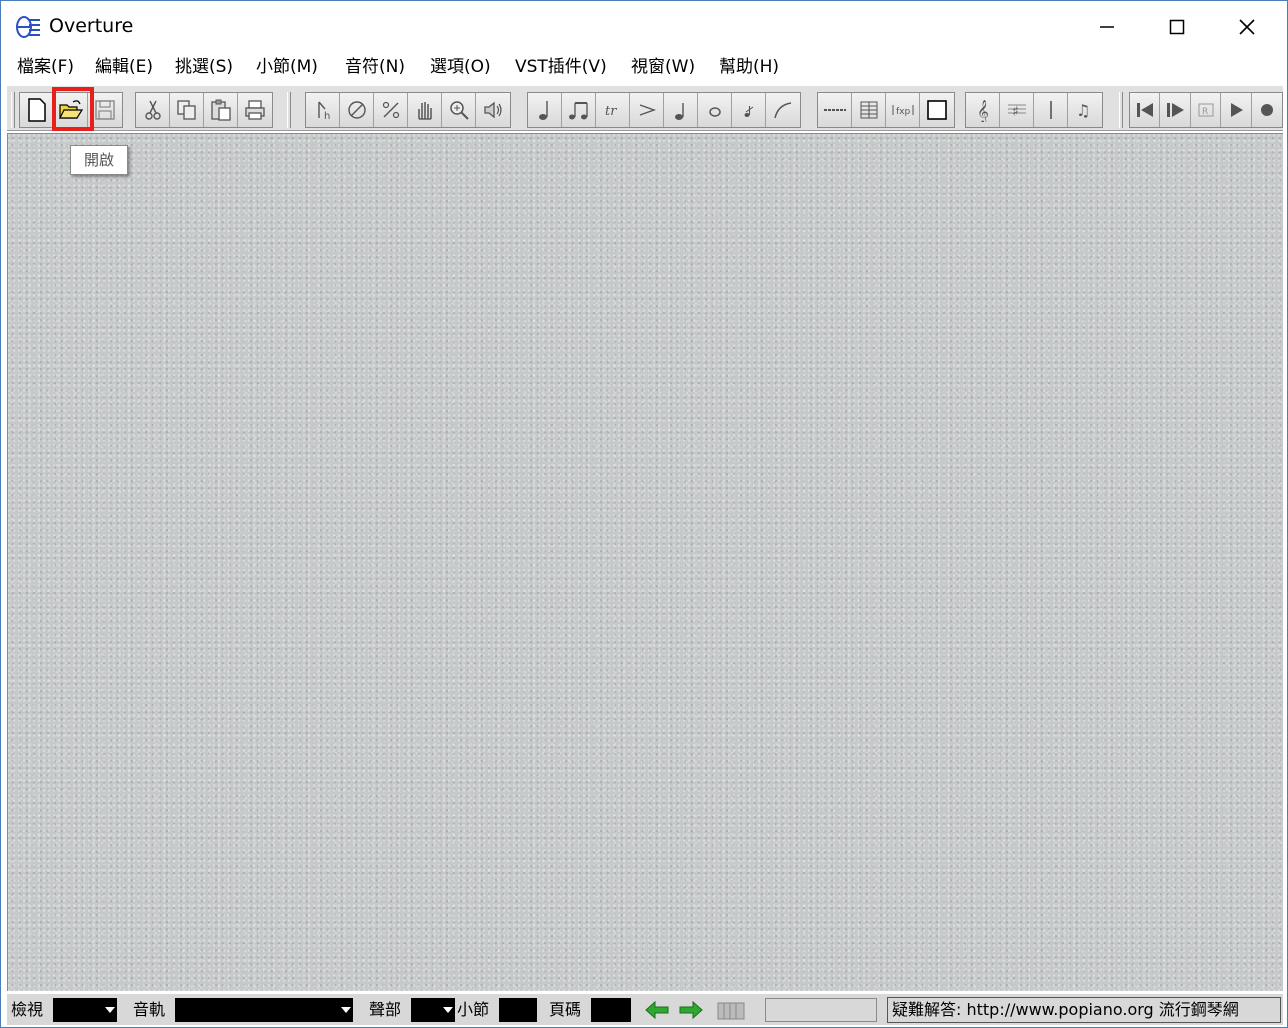 This screenshot has height=1028, width=1288. I want to click on whole-note-button, so click(715, 110).